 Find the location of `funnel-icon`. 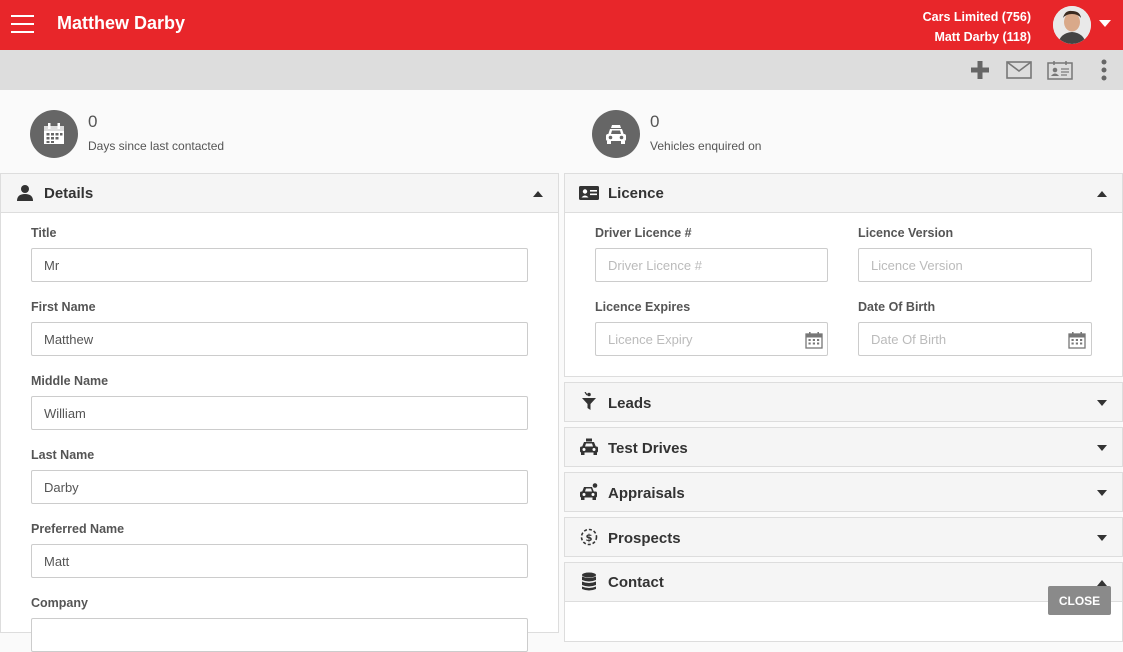

funnel-icon is located at coordinates (589, 402).